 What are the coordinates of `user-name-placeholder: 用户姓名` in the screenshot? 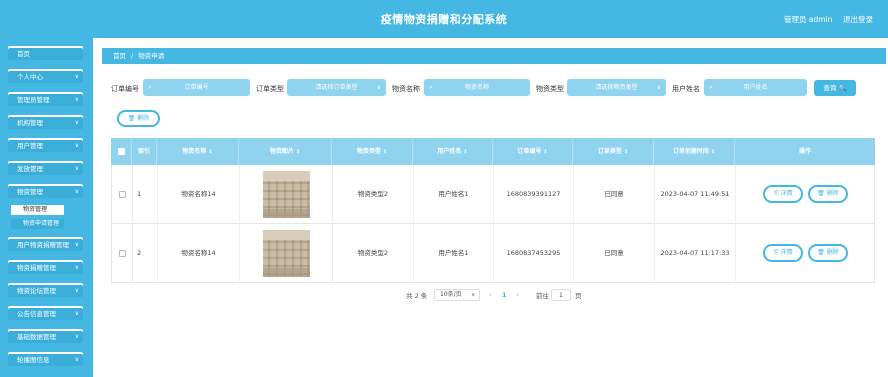 It's located at (755, 87).